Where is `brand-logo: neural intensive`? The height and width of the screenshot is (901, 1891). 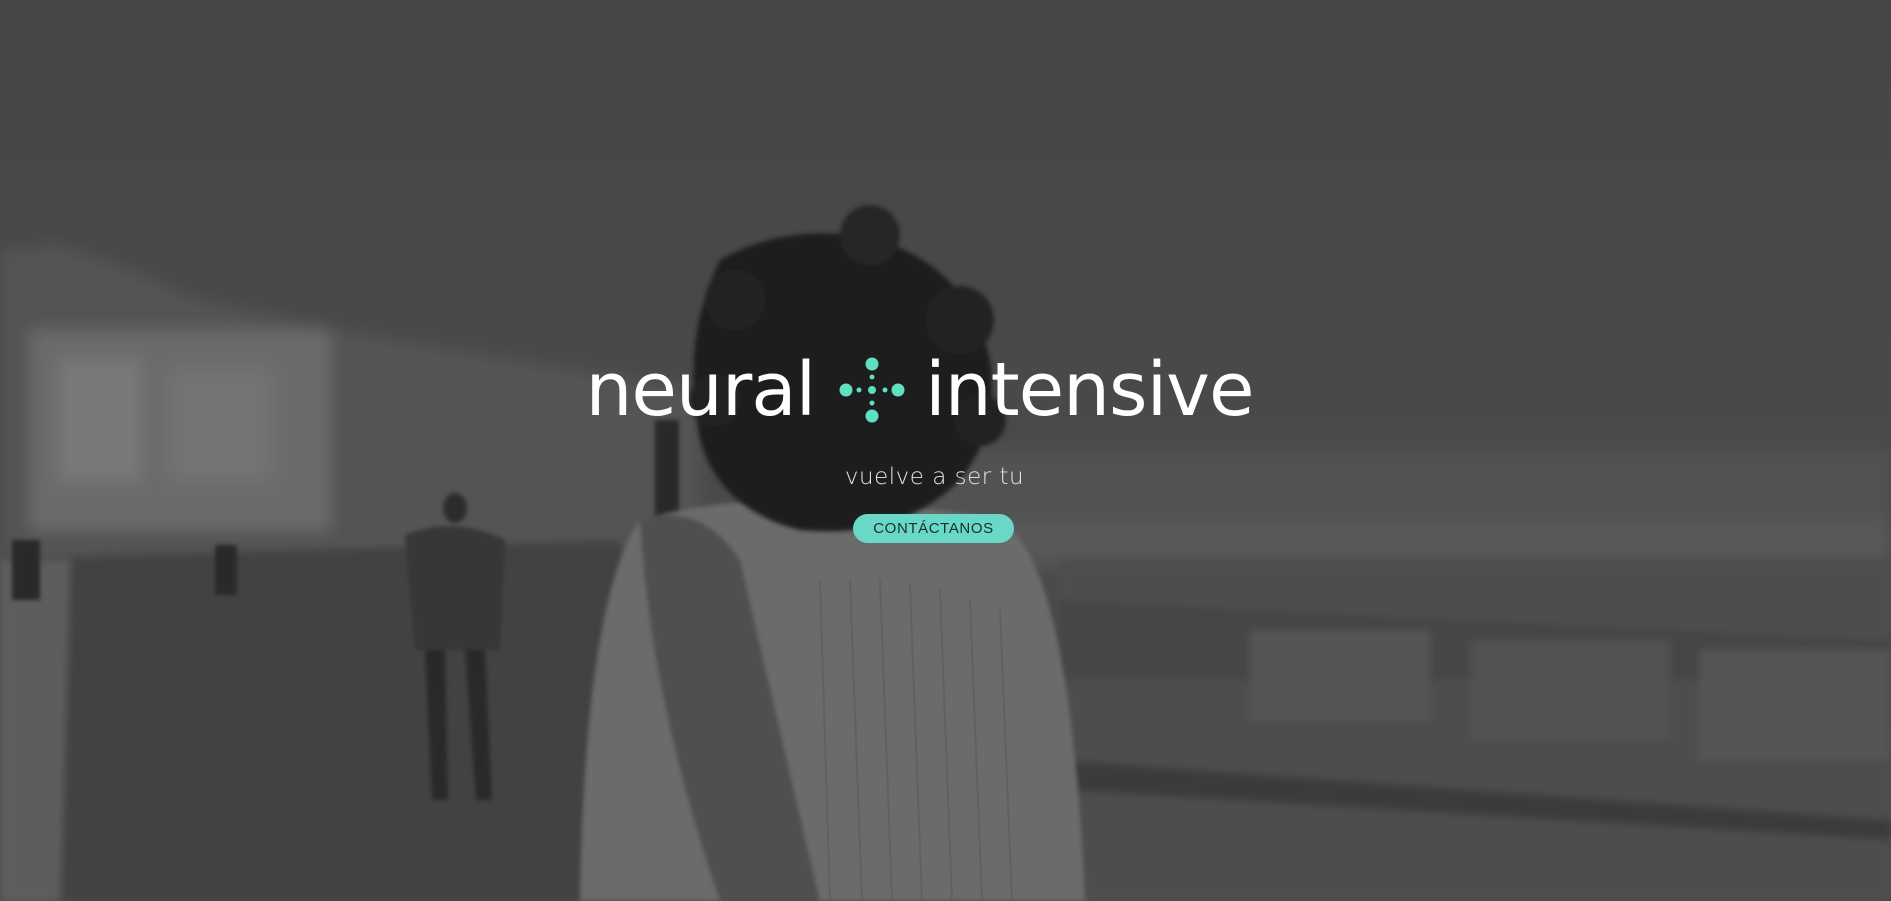
brand-logo: neural intensive is located at coordinates (919, 390).